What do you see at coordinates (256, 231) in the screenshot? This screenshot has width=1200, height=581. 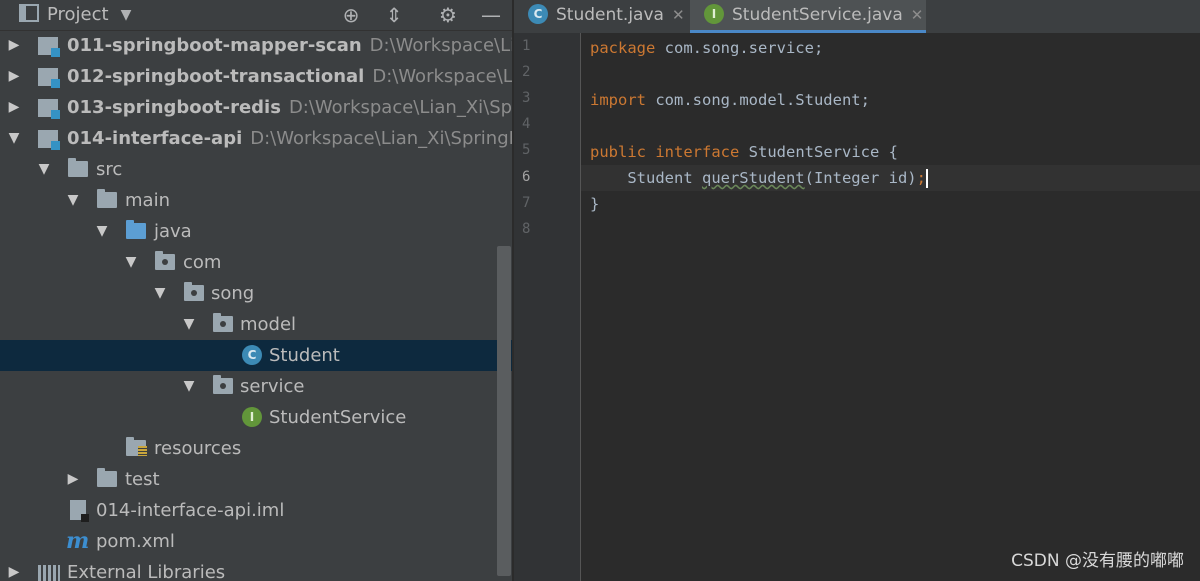 I see `tree-item-source-folder: ▼ java` at bounding box center [256, 231].